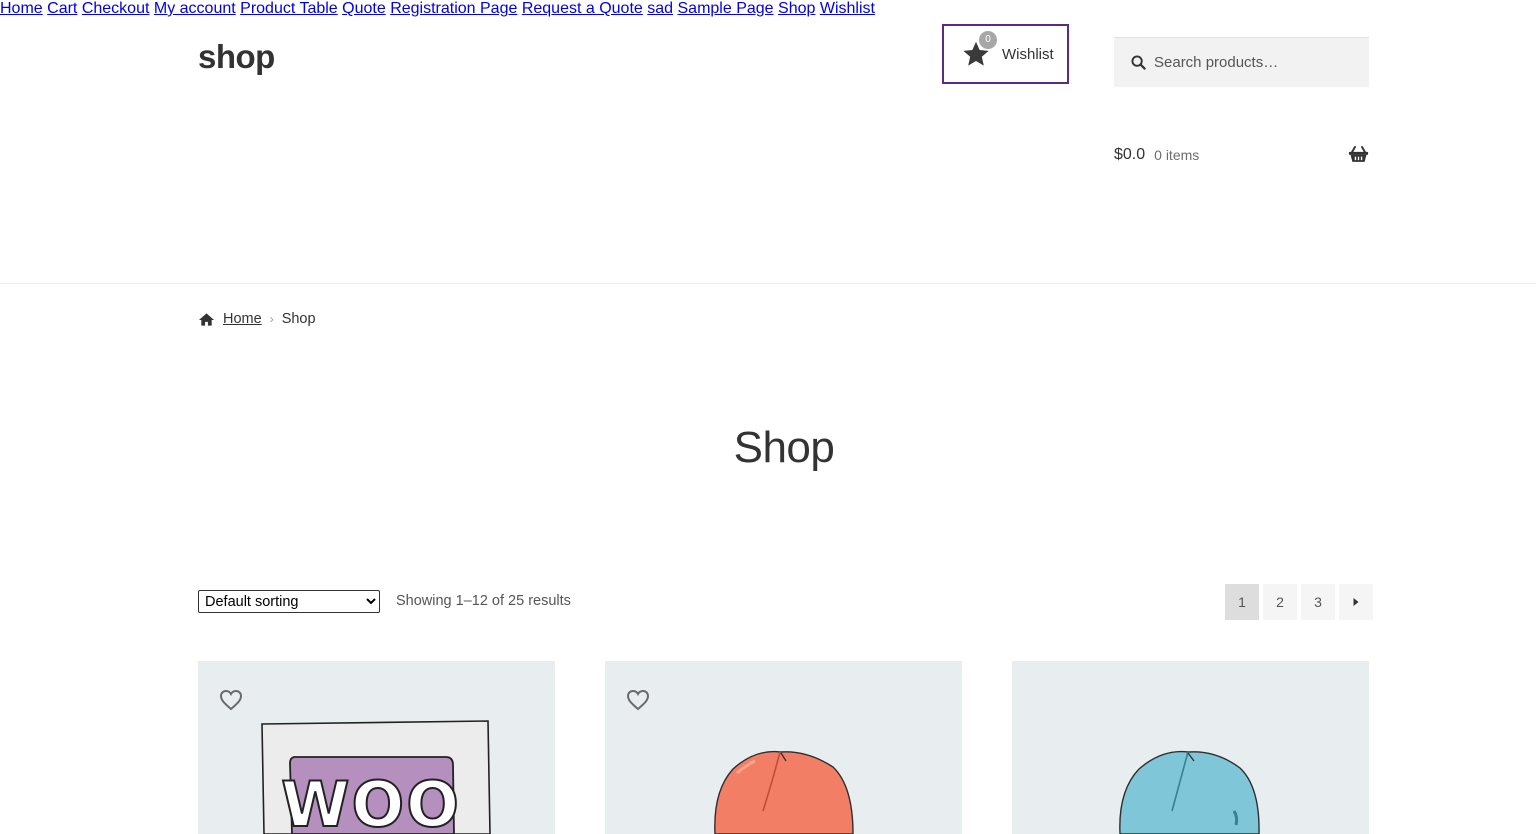  What do you see at coordinates (768, 283) in the screenshot?
I see `header-divider` at bounding box center [768, 283].